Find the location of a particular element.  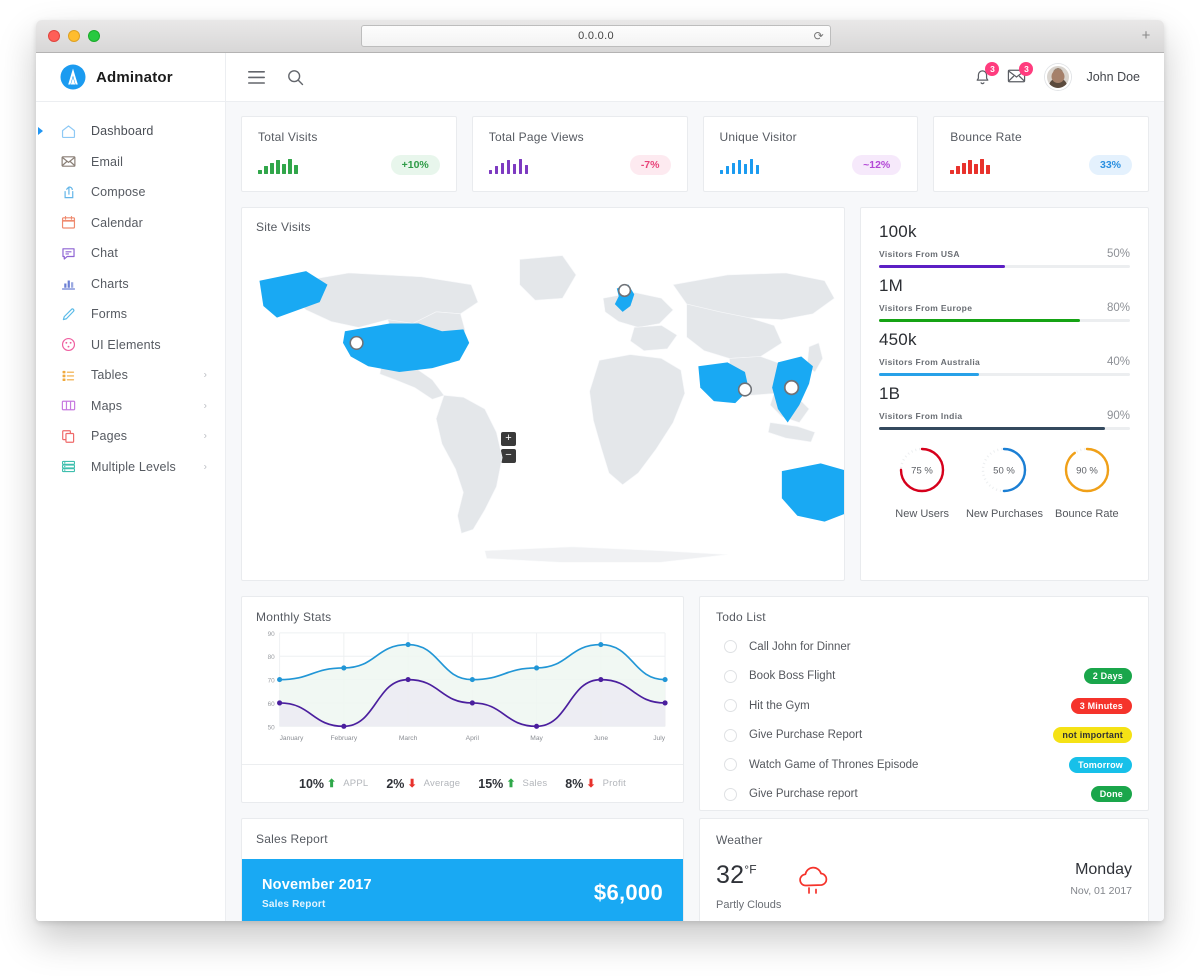

metric-value: 15% is located at coordinates (491, 783).